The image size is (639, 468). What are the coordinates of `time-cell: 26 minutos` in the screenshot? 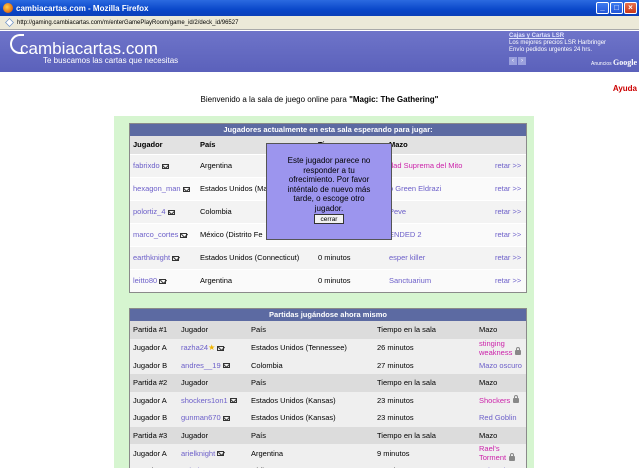 It's located at (425, 347).